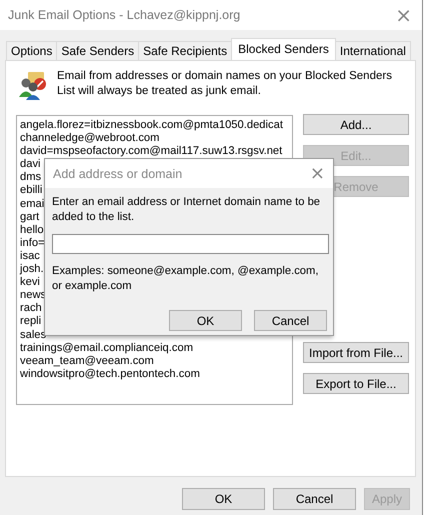  I want to click on window-title: Junk Email Options - Lchavez@kippnj.org, so click(124, 15).